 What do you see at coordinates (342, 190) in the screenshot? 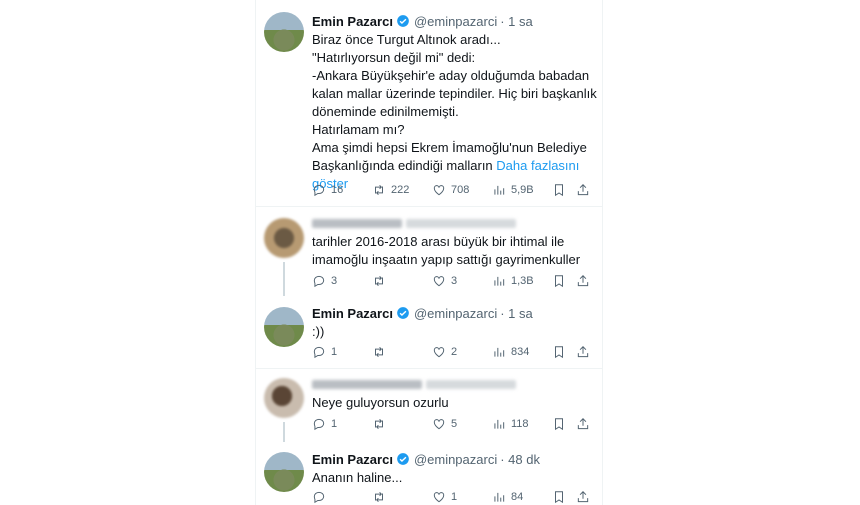
I see `reply-button: 16` at bounding box center [342, 190].